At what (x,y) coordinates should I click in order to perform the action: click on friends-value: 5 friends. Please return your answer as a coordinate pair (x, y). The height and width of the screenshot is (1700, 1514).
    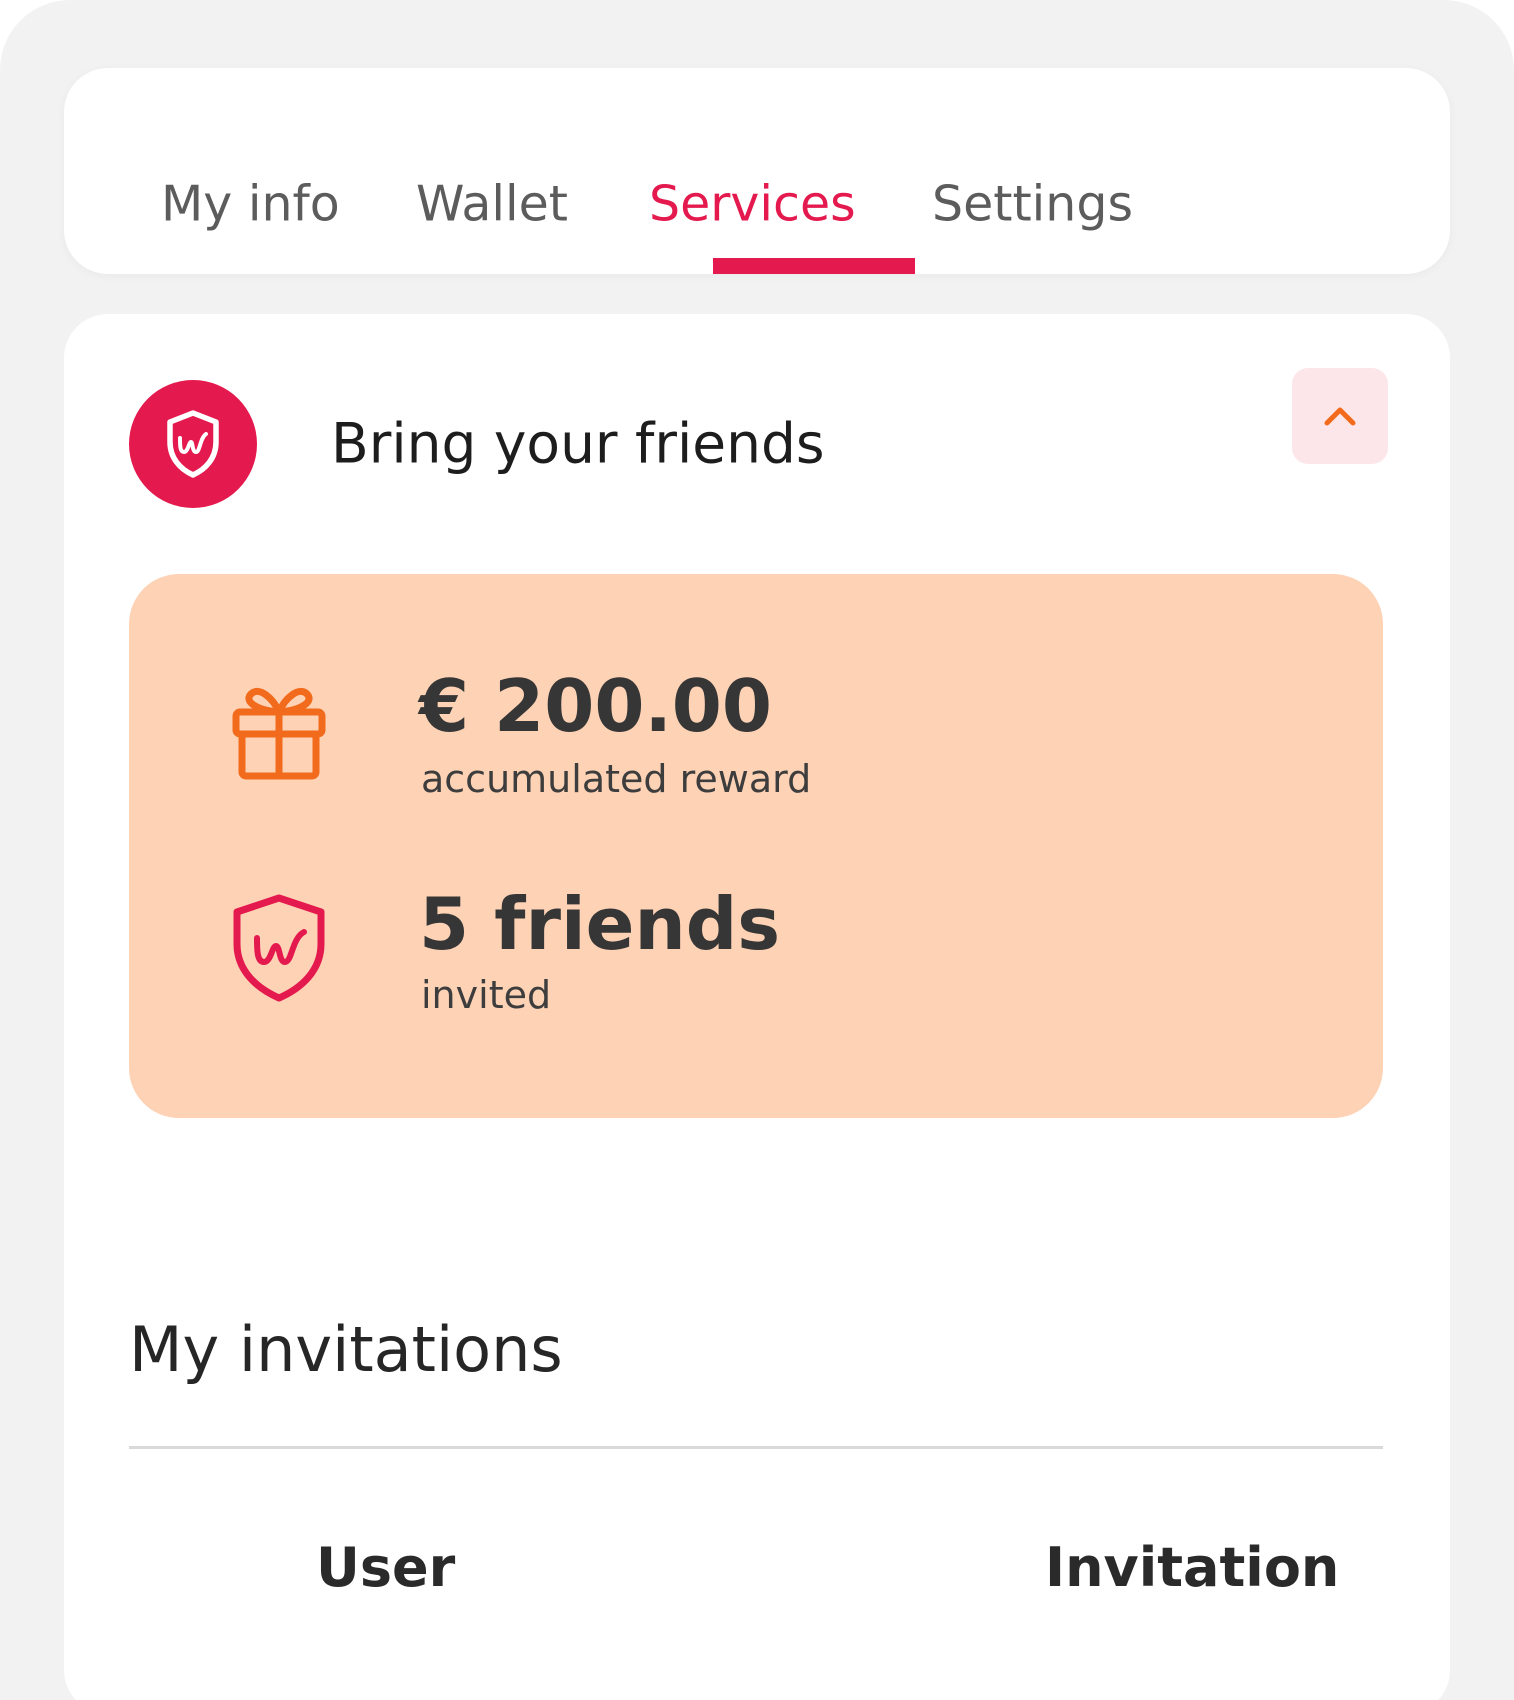
    Looking at the image, I should click on (600, 924).